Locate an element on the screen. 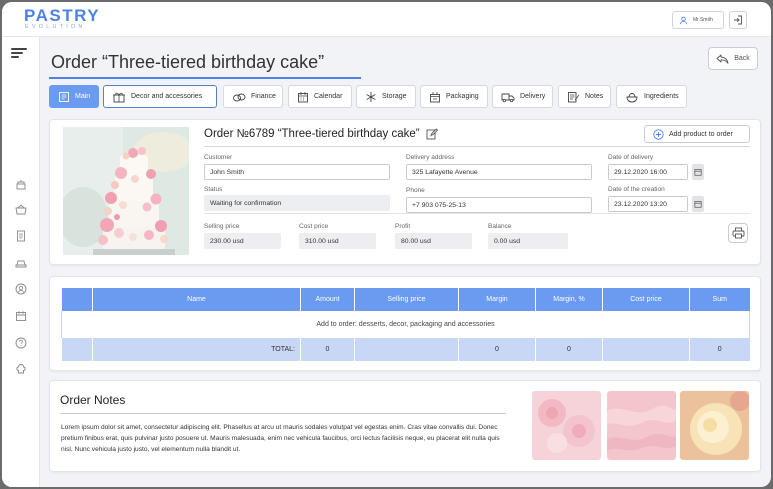 Image resolution: width=773 pixels, height=489 pixels. column-header-cost-price: Cost price is located at coordinates (646, 299).